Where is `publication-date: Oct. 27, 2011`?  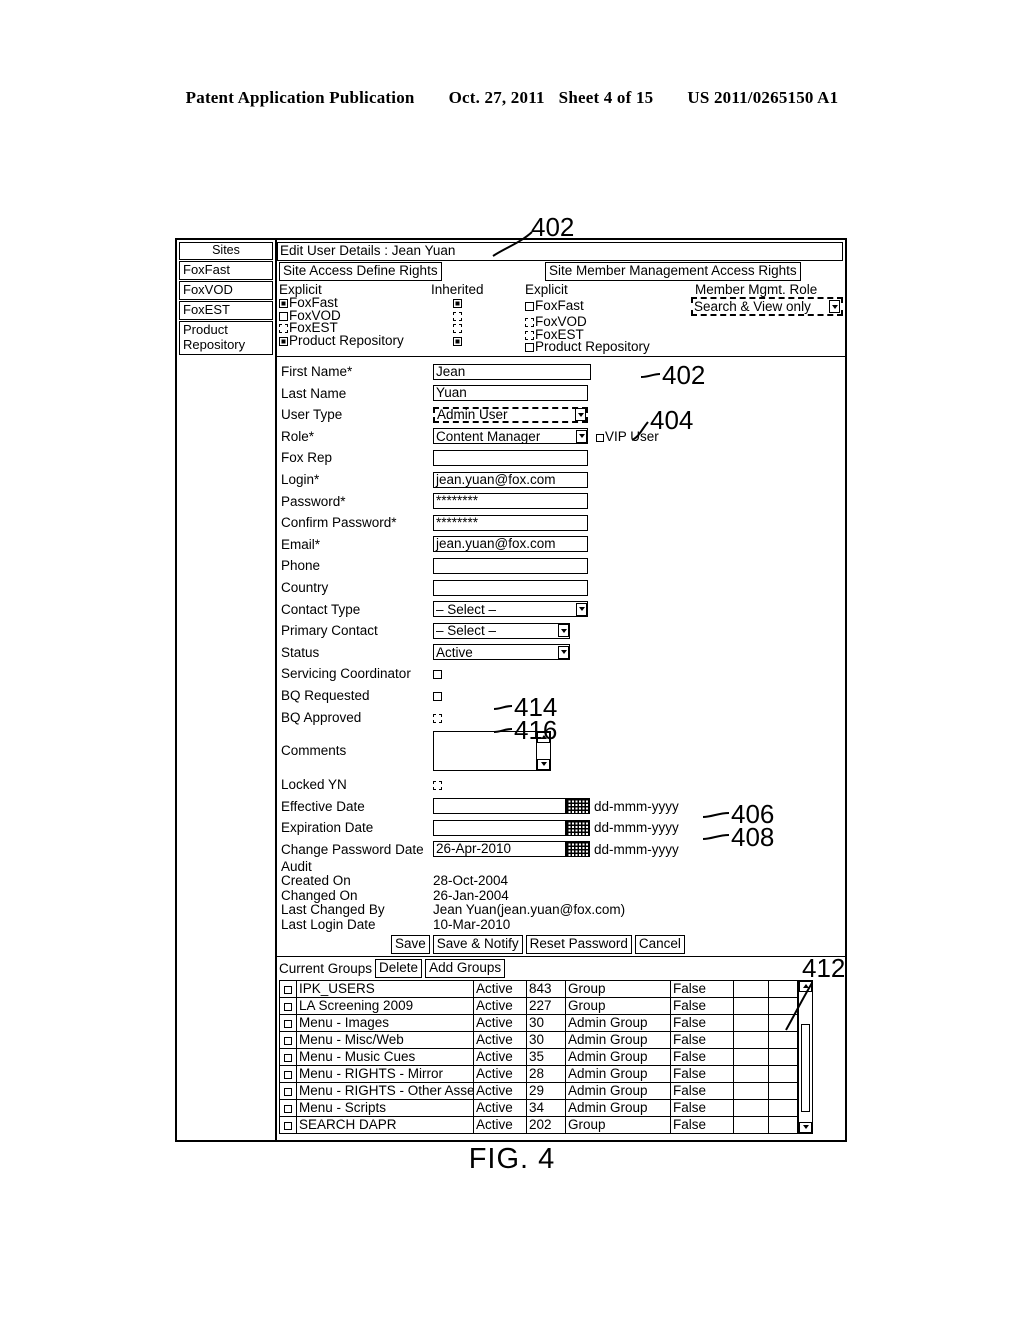 publication-date: Oct. 27, 2011 is located at coordinates (496, 97).